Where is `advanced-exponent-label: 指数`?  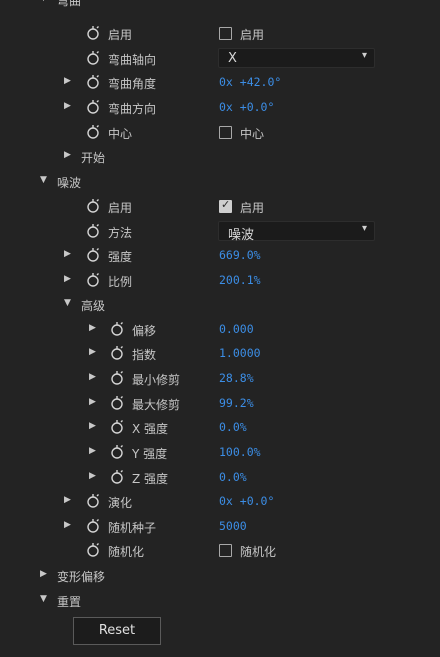 advanced-exponent-label: 指数 is located at coordinates (144, 355).